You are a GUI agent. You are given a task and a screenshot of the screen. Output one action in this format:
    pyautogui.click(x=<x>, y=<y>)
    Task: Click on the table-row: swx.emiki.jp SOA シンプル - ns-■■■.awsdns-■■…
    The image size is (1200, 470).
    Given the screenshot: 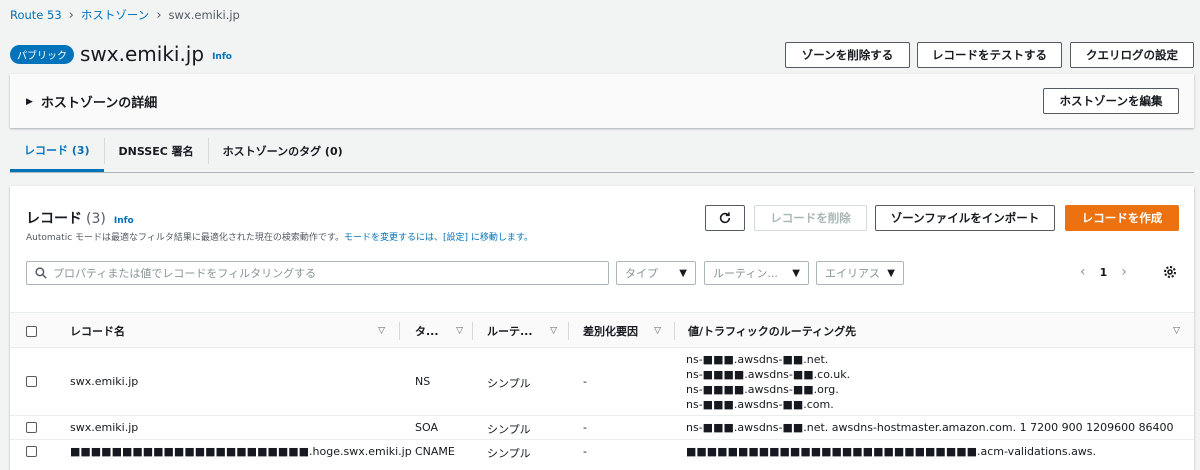 What is the action you would take?
    pyautogui.click(x=602, y=428)
    